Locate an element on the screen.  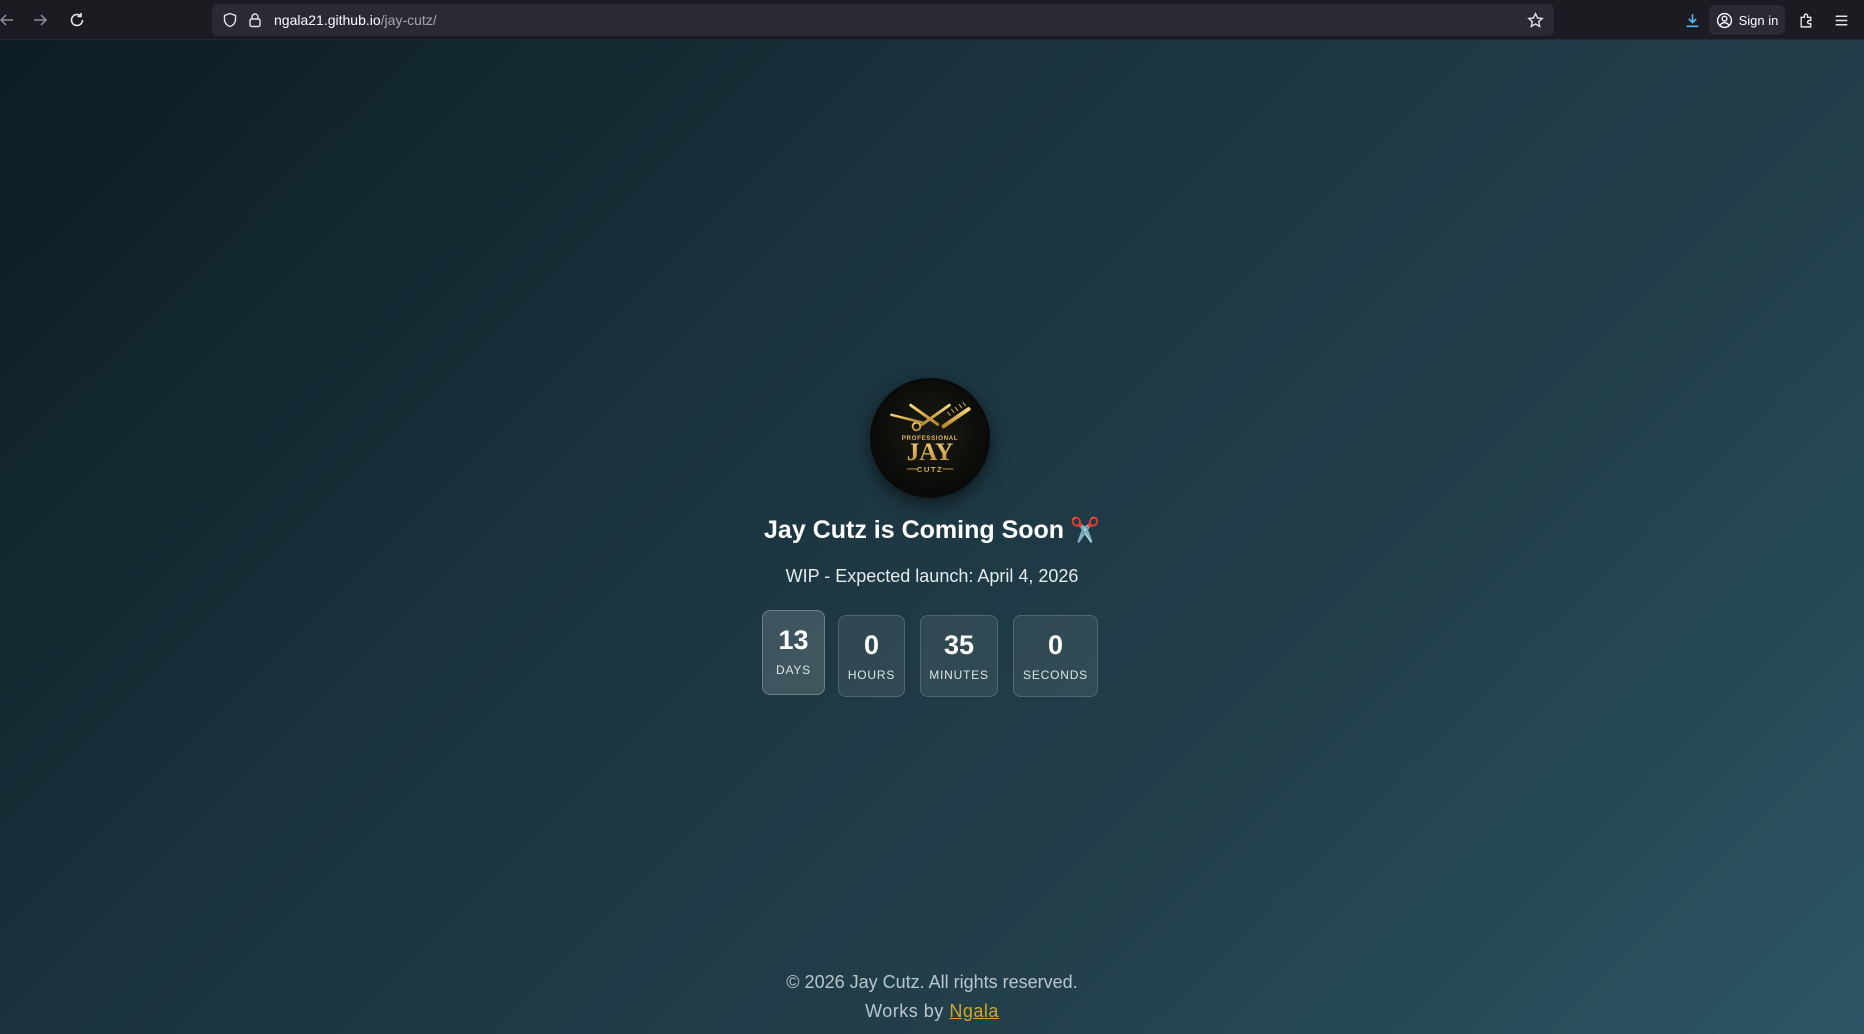
logo-main-text: JAY is located at coordinates (930, 452).